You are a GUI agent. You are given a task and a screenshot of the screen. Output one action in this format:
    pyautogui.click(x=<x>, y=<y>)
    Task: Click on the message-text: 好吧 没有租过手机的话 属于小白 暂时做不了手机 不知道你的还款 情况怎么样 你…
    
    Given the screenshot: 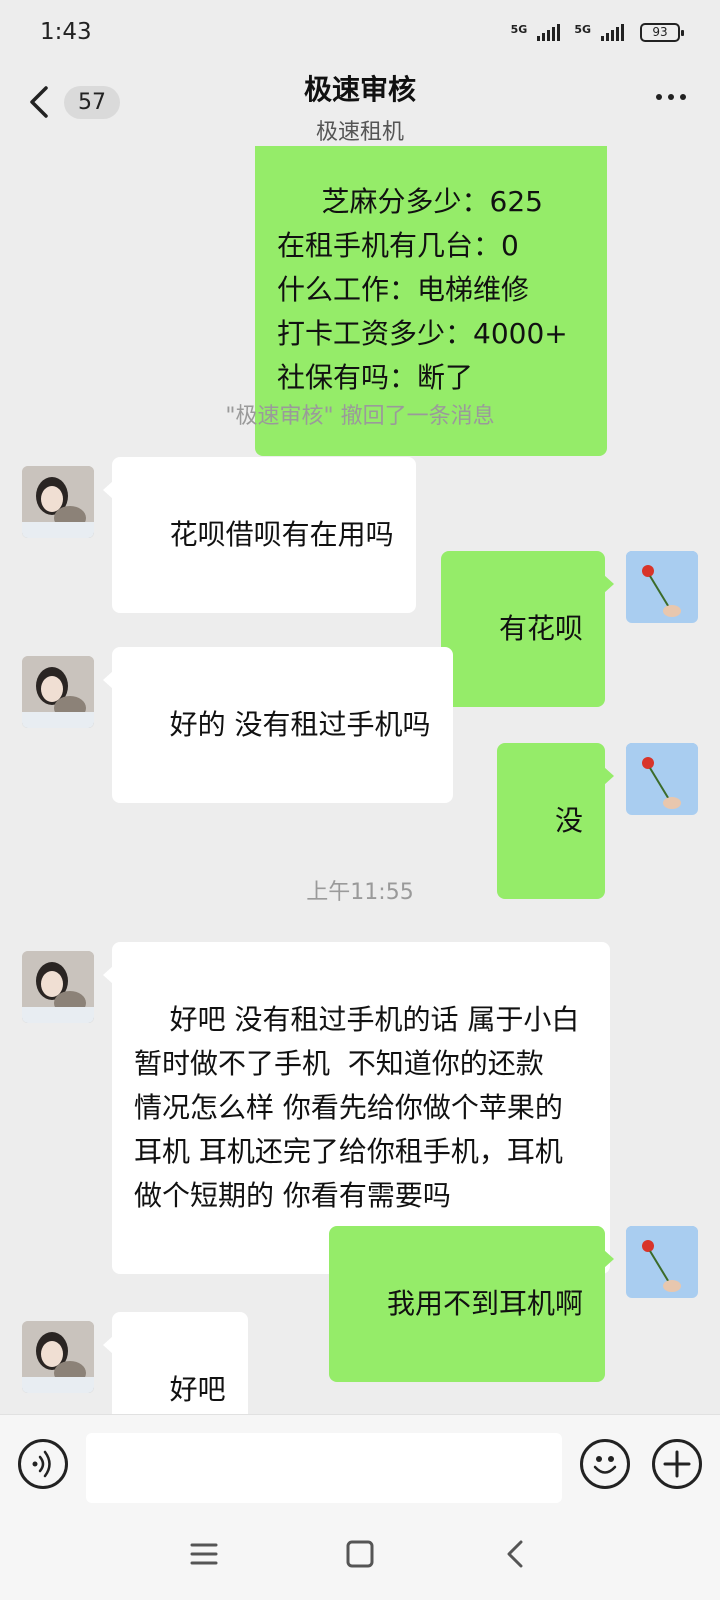 What is the action you would take?
    pyautogui.click(x=357, y=1107)
    